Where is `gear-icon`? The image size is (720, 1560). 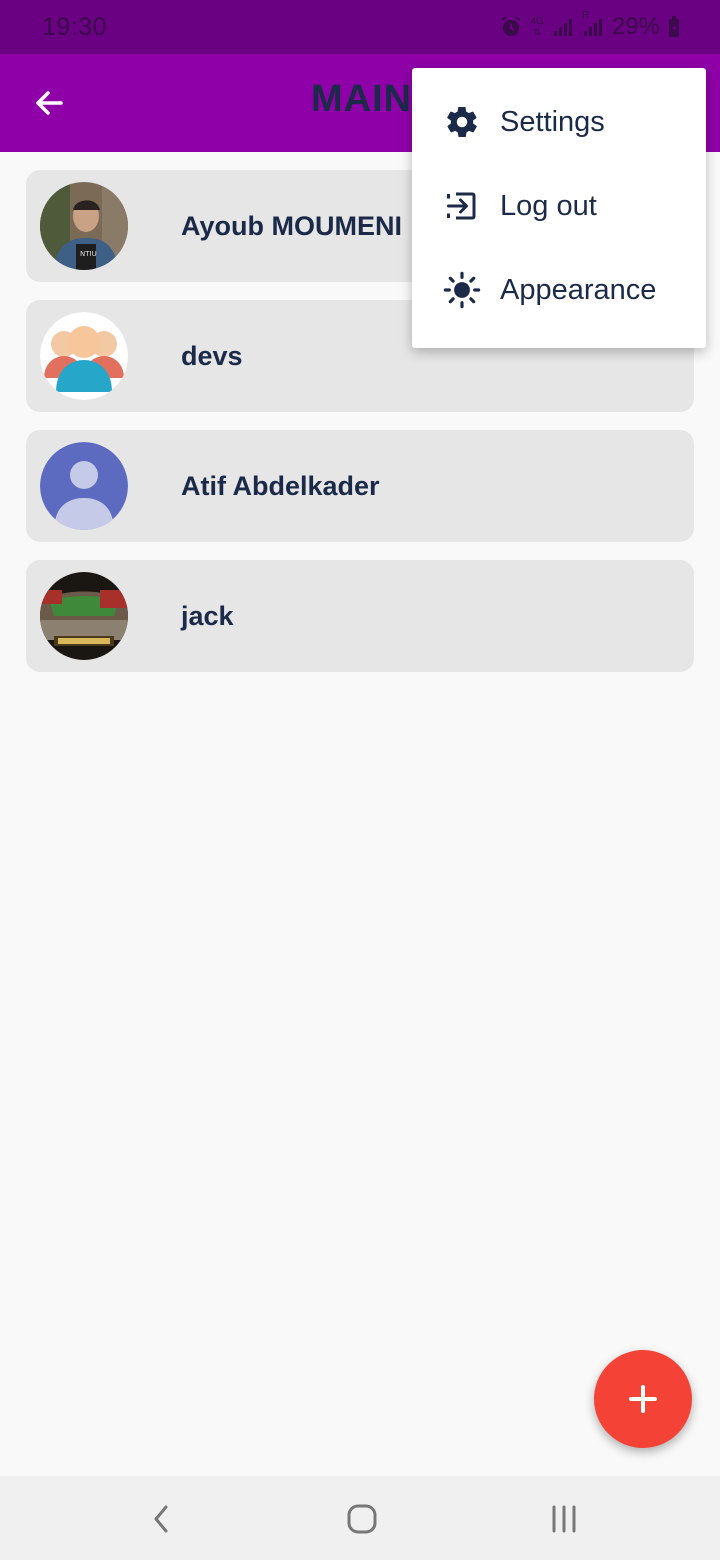 gear-icon is located at coordinates (462, 122).